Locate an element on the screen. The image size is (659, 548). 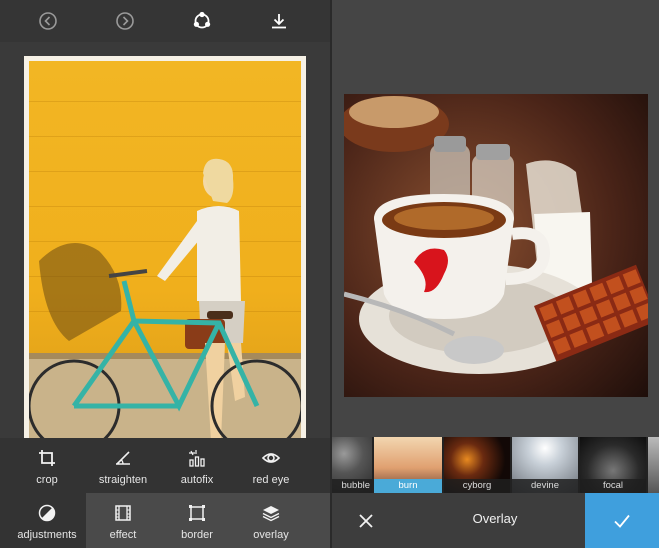
overlay-action-bar: Overlay is located at coordinates (495, 520).